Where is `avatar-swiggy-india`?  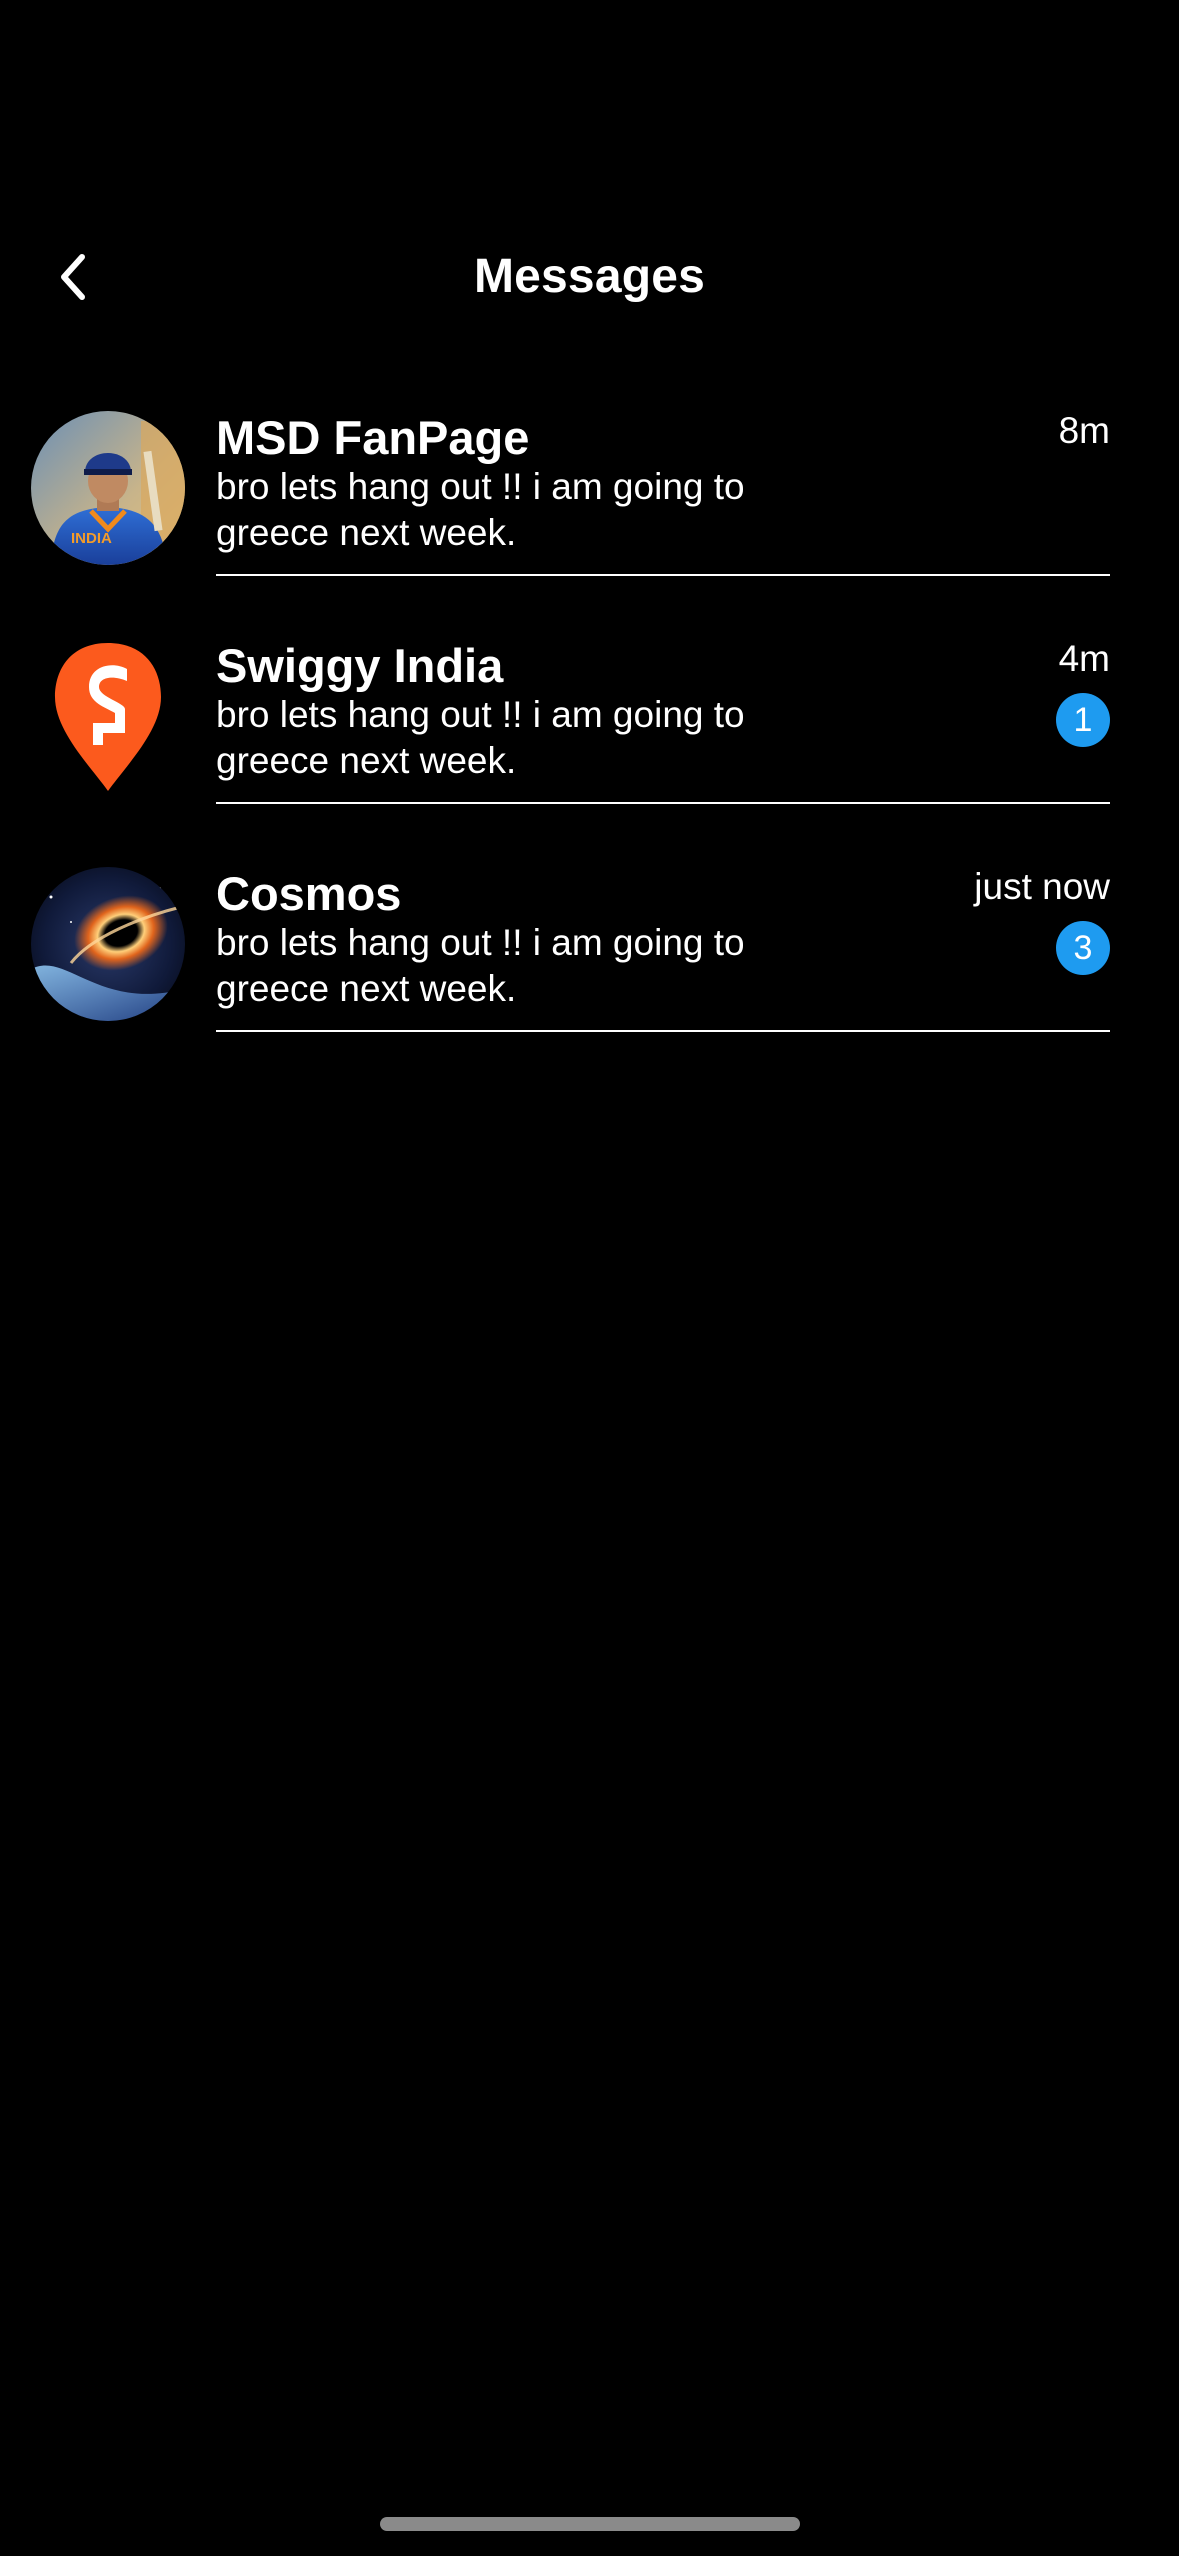
avatar-swiggy-india is located at coordinates (108, 716).